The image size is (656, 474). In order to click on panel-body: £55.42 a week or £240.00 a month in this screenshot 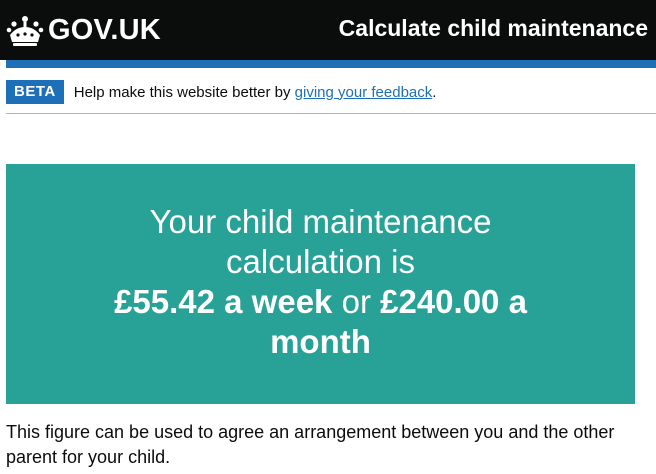, I will do `click(321, 322)`.